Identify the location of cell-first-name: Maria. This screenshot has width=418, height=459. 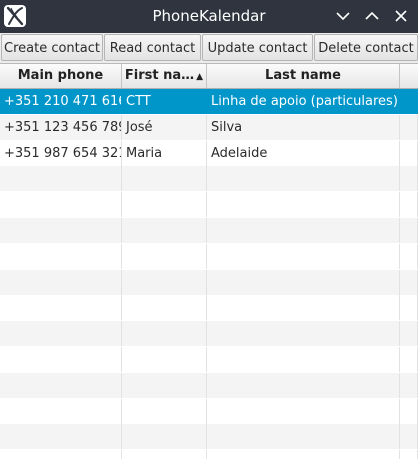
(164, 153).